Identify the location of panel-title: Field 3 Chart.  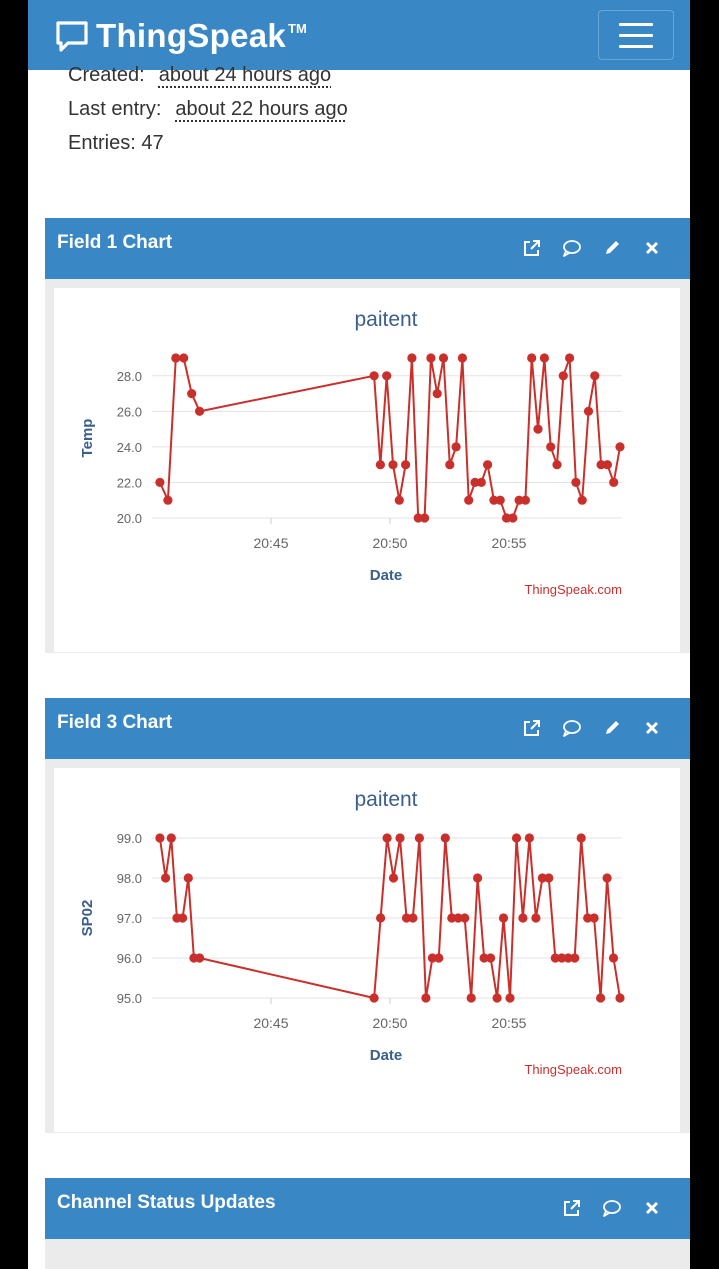
(115, 722).